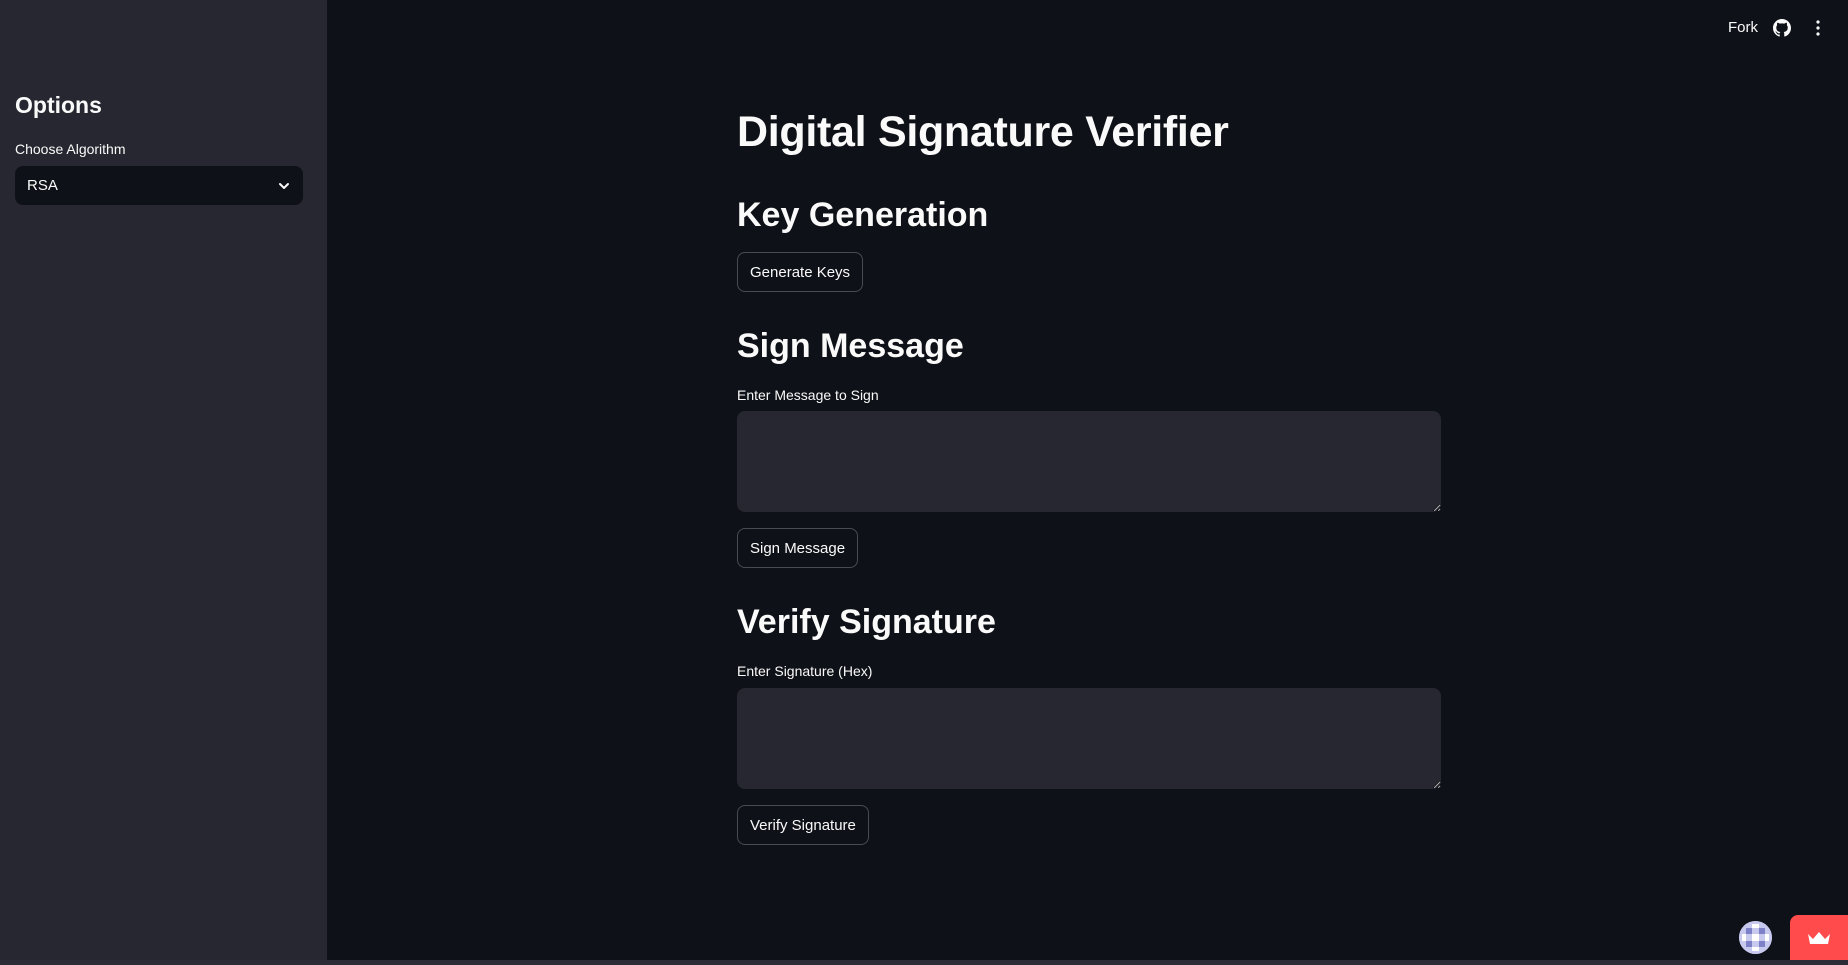 Image resolution: width=1848 pixels, height=965 pixels. Describe the element at coordinates (983, 132) in the screenshot. I see `page-title: Digital Signature Verifier` at that location.